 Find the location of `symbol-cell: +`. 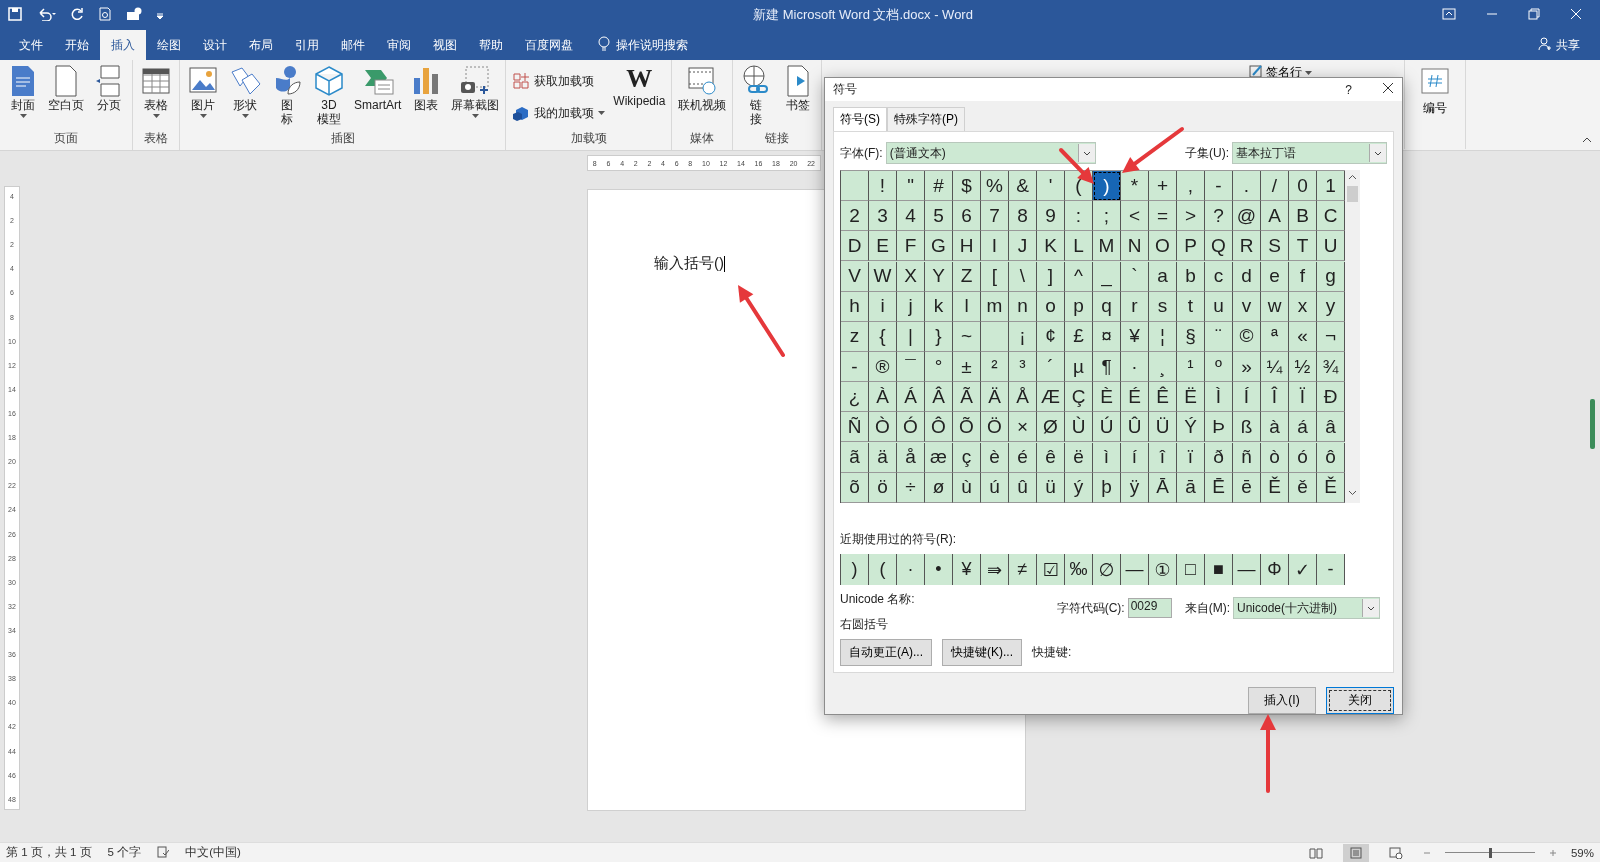

symbol-cell: + is located at coordinates (1163, 186).